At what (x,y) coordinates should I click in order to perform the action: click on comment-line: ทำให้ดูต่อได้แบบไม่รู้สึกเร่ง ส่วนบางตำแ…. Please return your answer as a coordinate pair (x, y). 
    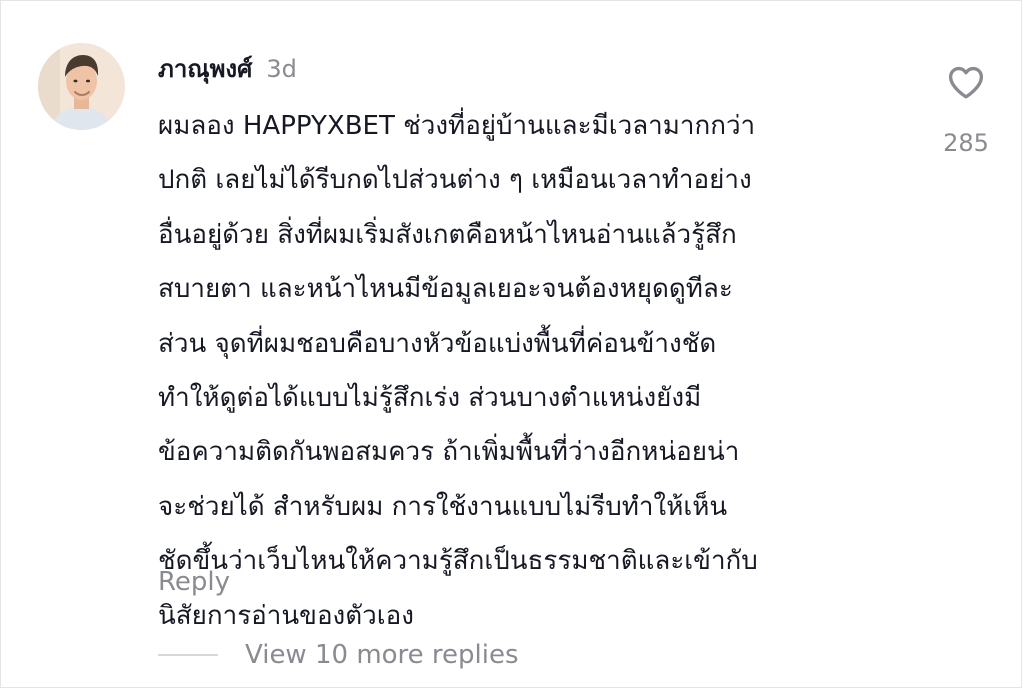
    Looking at the image, I should click on (430, 397).